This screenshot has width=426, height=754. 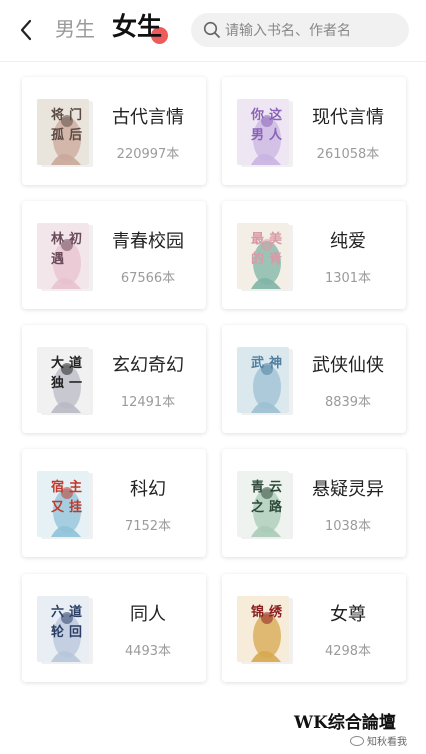 What do you see at coordinates (57, 259) in the screenshot?
I see `svg-text: 遇` at bounding box center [57, 259].